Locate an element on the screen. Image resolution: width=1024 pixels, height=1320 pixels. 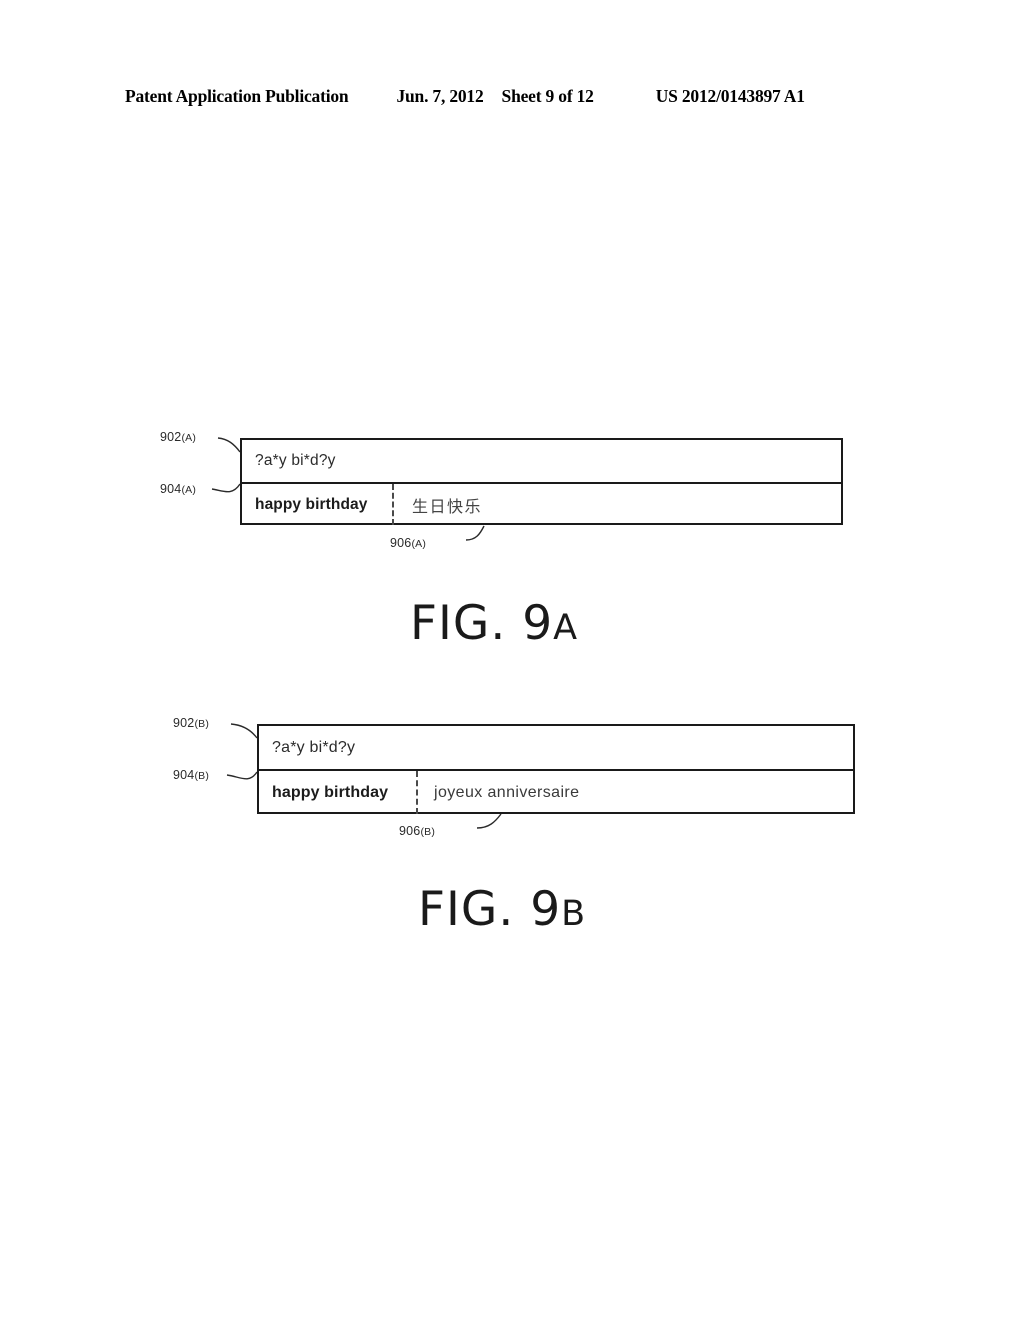
figure-9b-query-row: ?a*y bi*d?y is located at coordinates (556, 748).